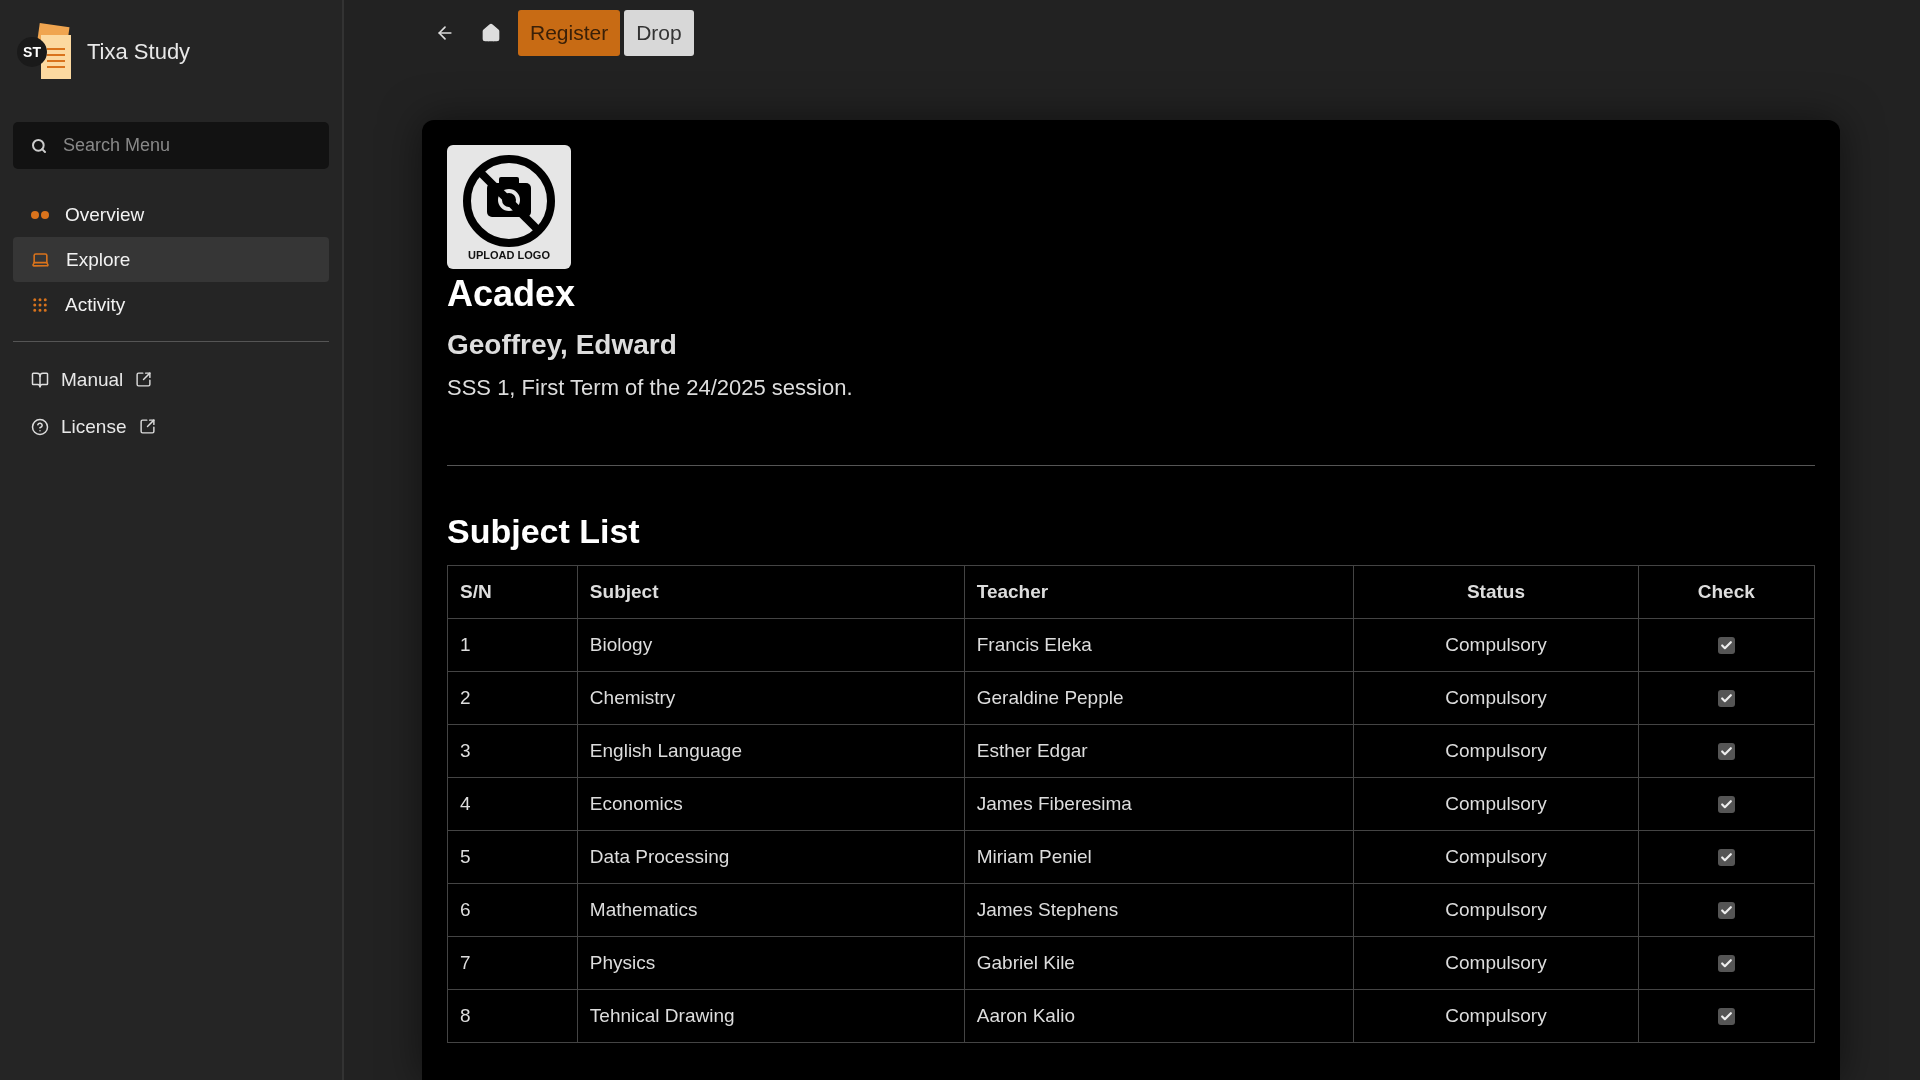  Describe the element at coordinates (512, 698) in the screenshot. I see `table-cell: 2` at that location.